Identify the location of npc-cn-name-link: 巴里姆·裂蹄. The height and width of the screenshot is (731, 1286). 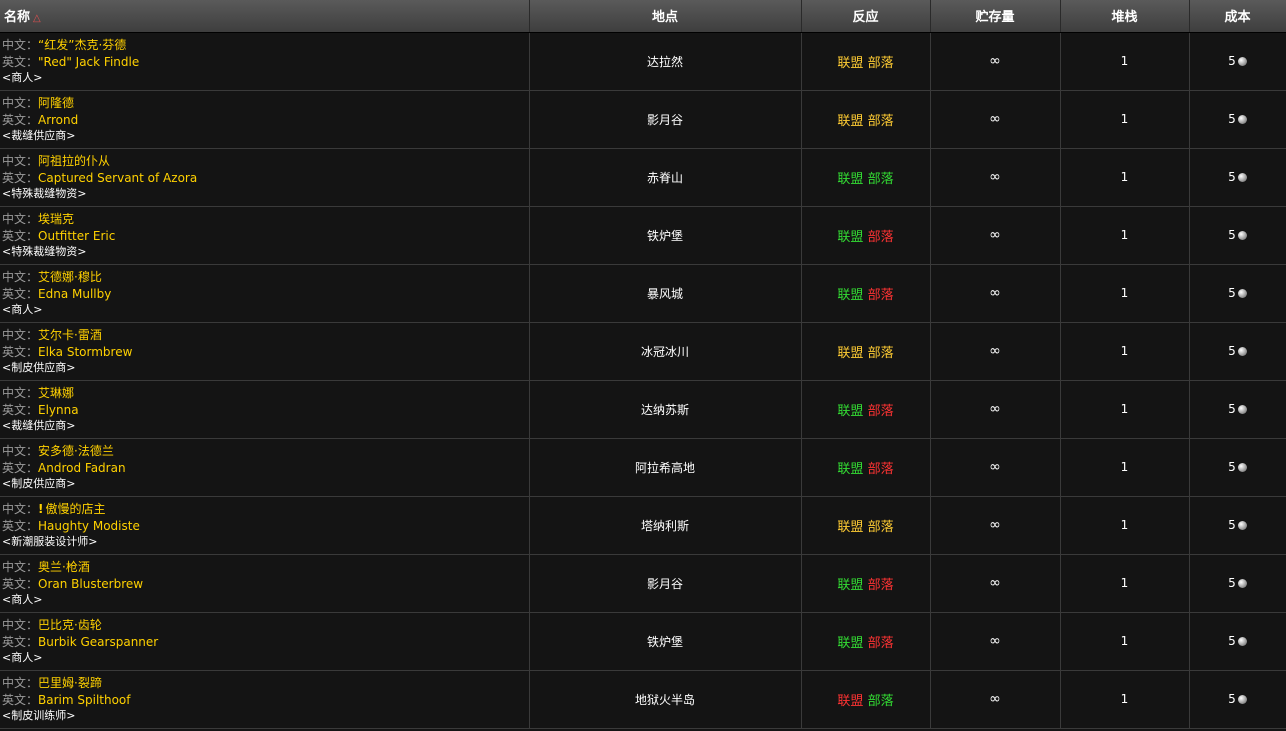
(70, 683).